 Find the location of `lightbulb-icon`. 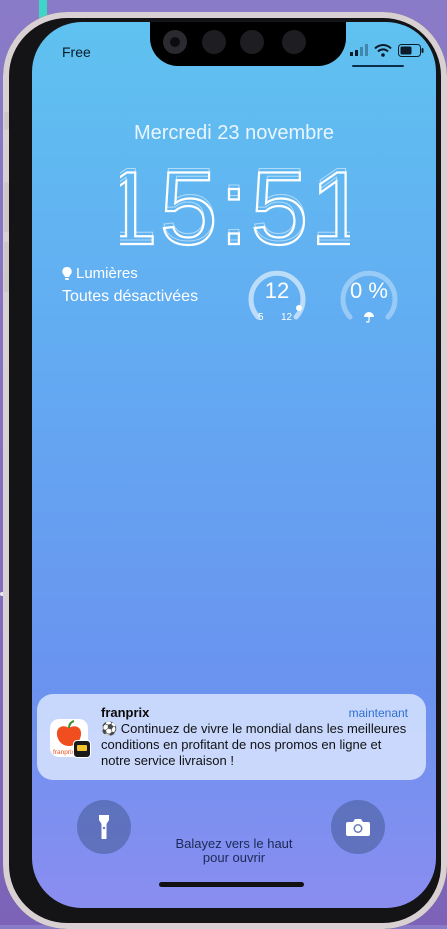

lightbulb-icon is located at coordinates (67, 273).